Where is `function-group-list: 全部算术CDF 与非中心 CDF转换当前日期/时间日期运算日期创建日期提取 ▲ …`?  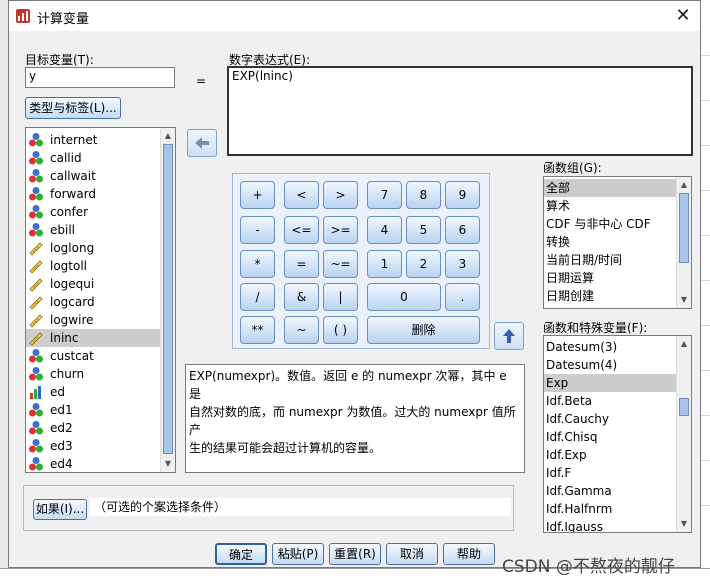
function-group-list: 全部算术CDF 与非中心 CDF转换当前日期/时间日期运算日期创建日期提取 ▲ … is located at coordinates (617, 242).